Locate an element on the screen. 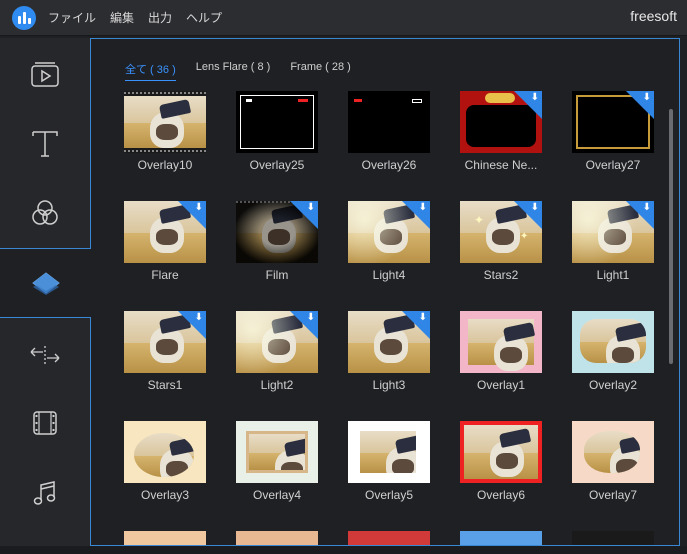  tab-frame: Frame ( 28 ) is located at coordinates (320, 71).